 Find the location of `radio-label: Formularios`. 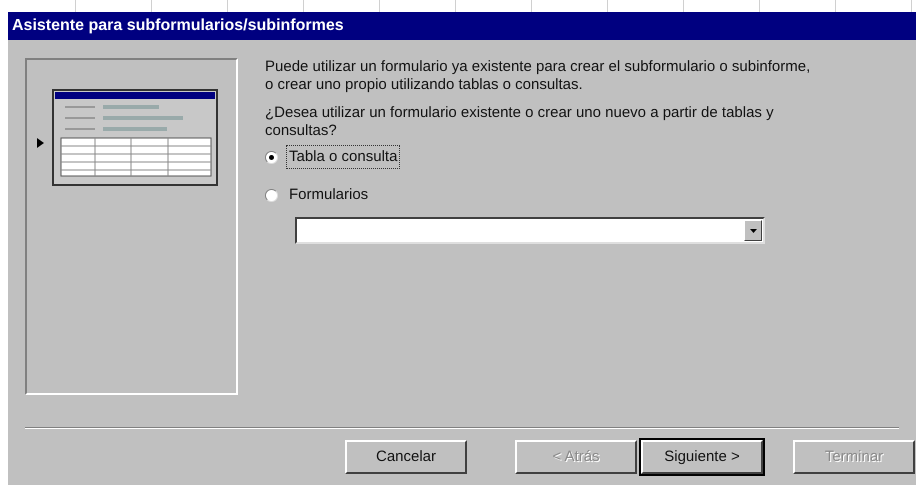

radio-label: Formularios is located at coordinates (329, 195).